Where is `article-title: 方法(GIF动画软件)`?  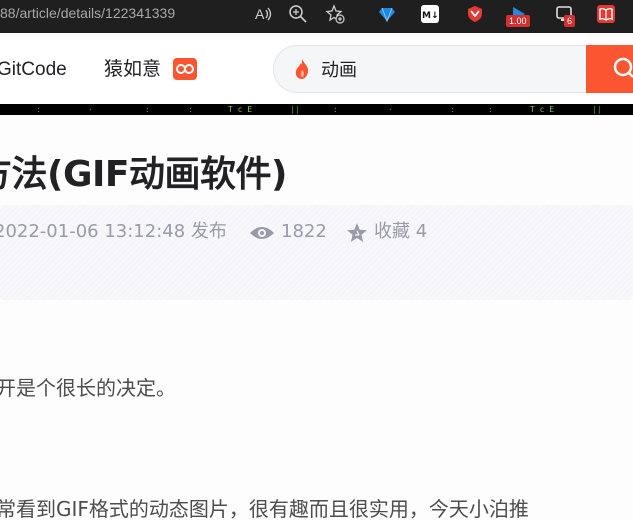 article-title: 方法(GIF动画软件) is located at coordinates (143, 174).